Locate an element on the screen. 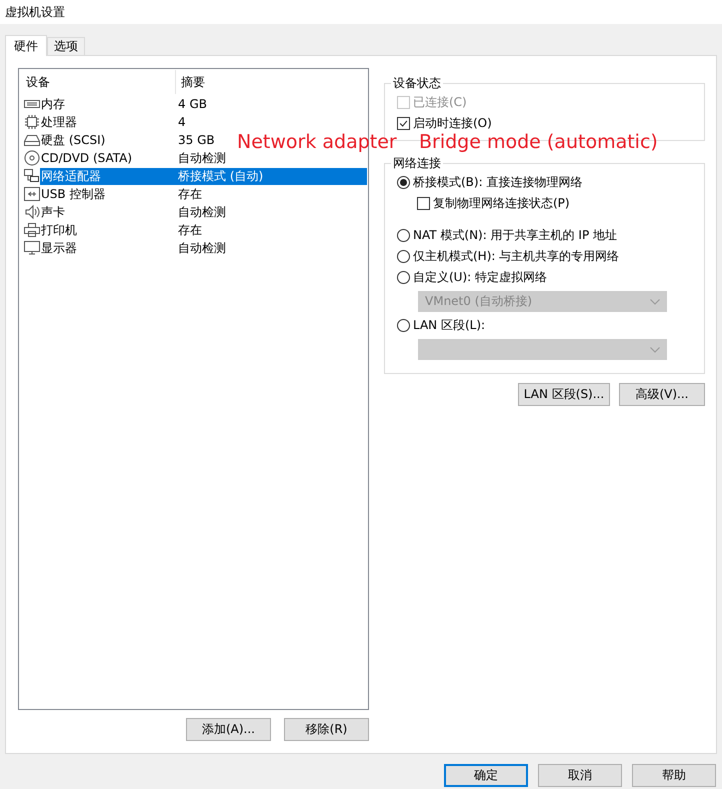  checkbox-label: 复制物理网络连接状态(P) is located at coordinates (501, 203).